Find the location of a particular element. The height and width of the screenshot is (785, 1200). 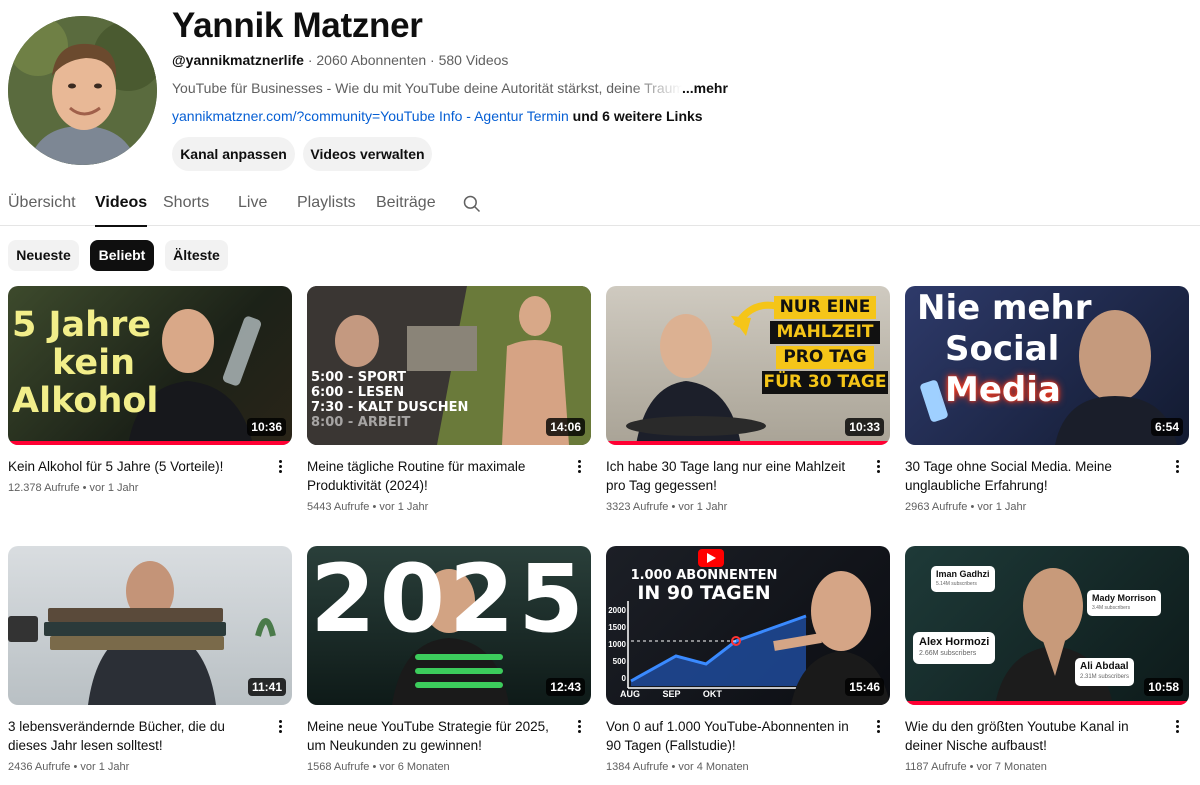

thumbnail-text: 2025 is located at coordinates (449, 600).